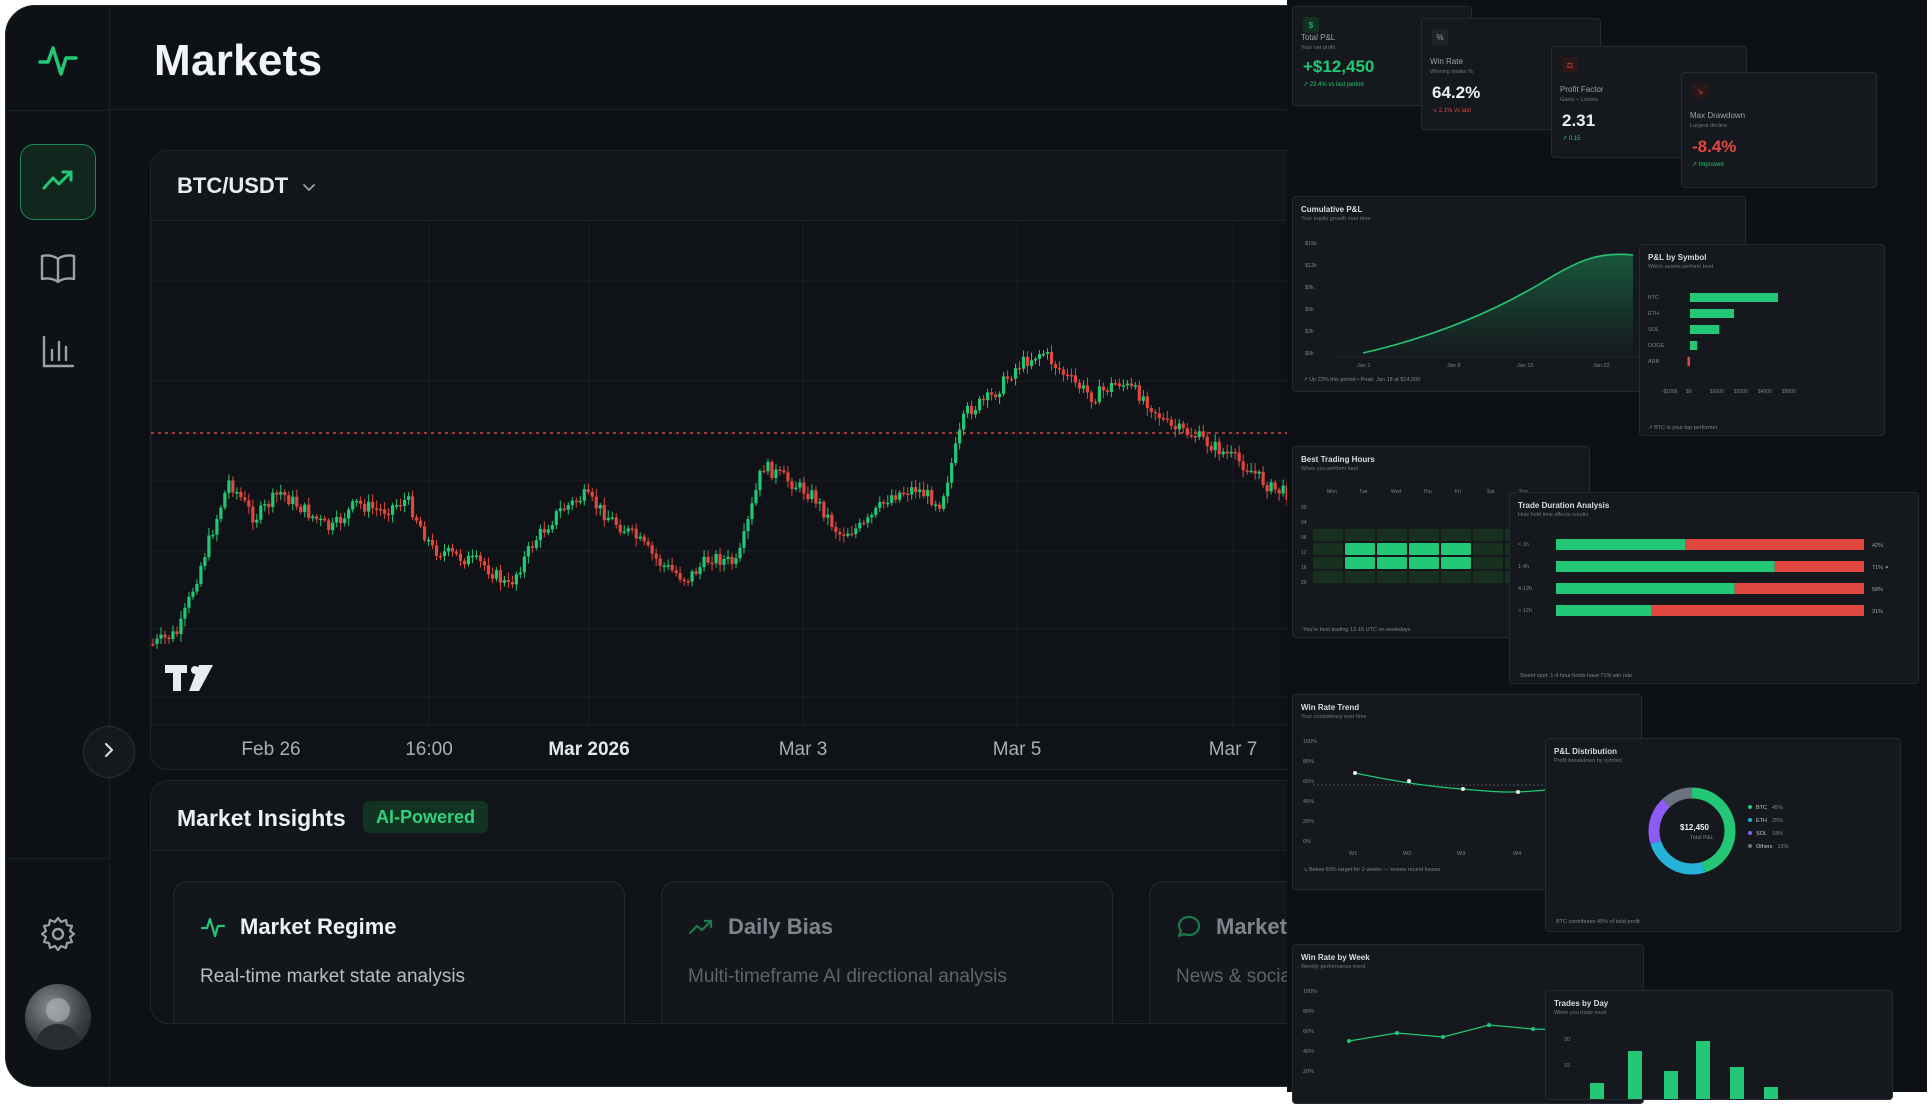 The height and width of the screenshot is (1104, 1932). I want to click on hour-label: 20, so click(1304, 583).